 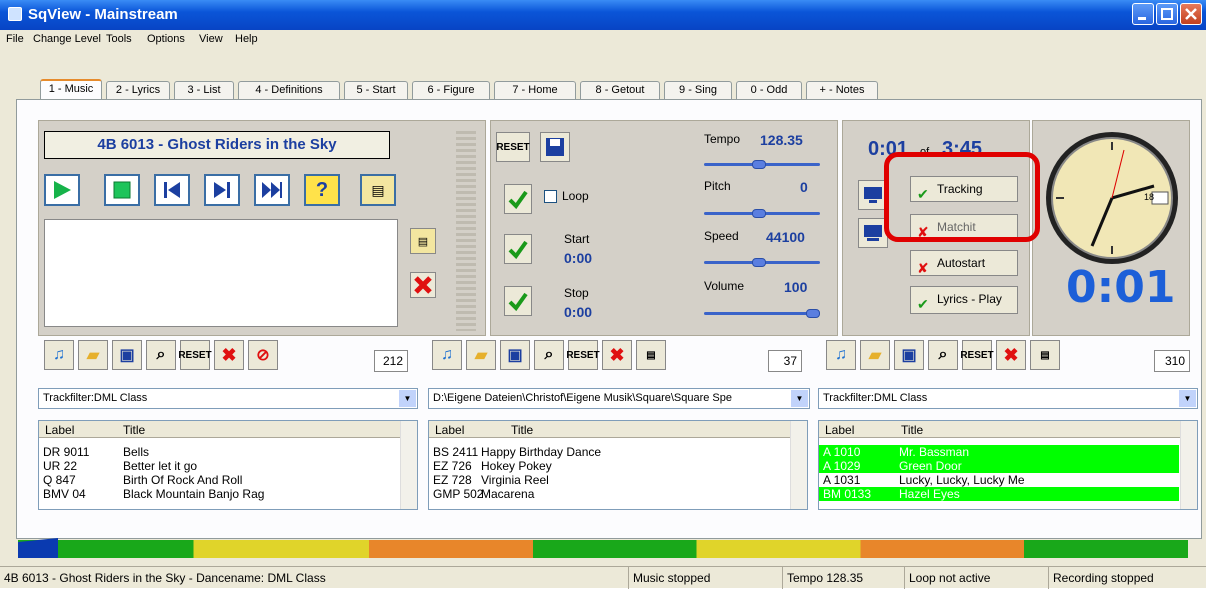 I want to click on pitch-slider-thumb, so click(x=759, y=213).